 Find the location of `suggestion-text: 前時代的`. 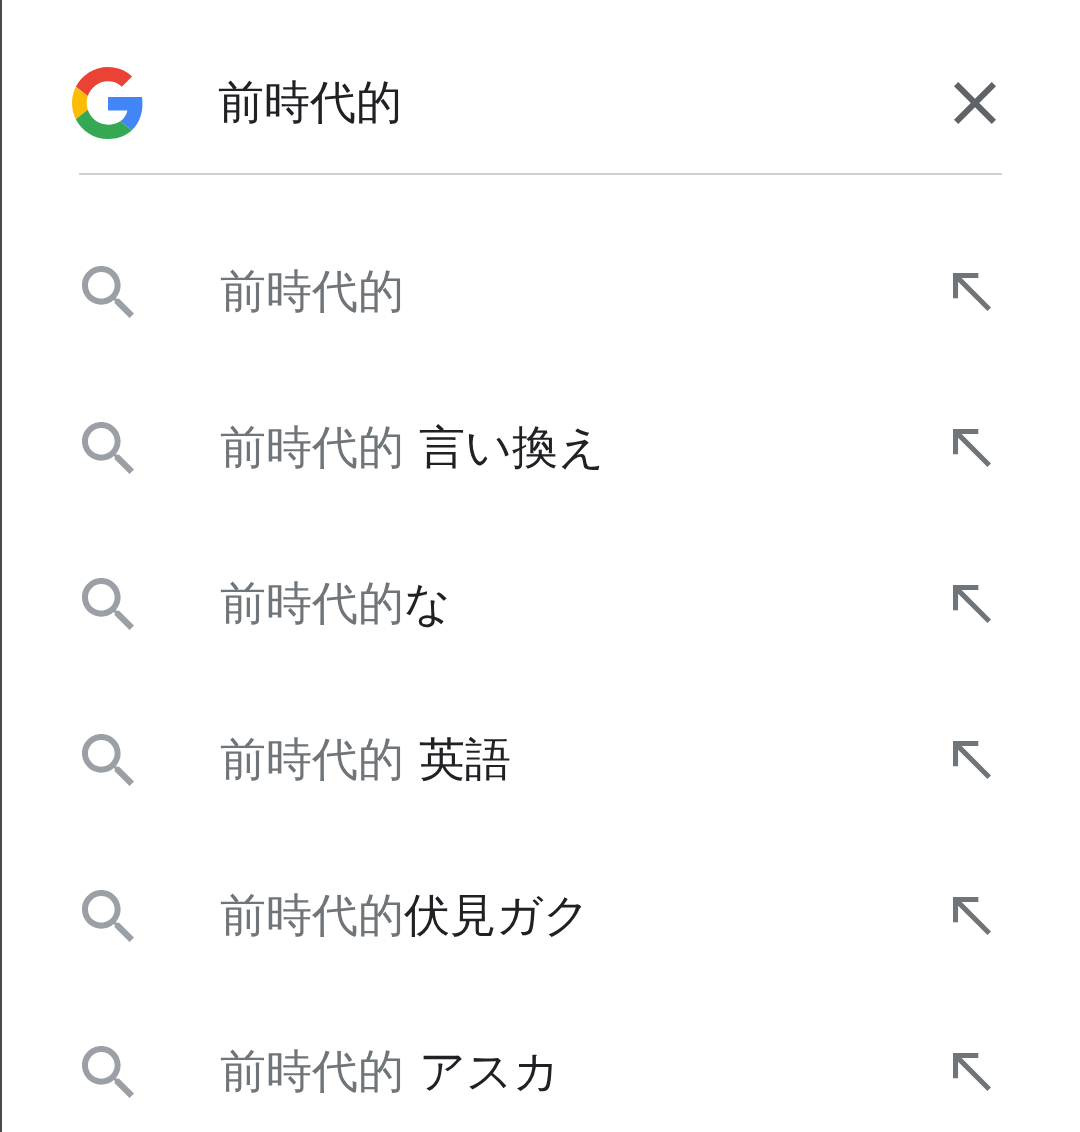

suggestion-text: 前時代的 is located at coordinates (312, 292).